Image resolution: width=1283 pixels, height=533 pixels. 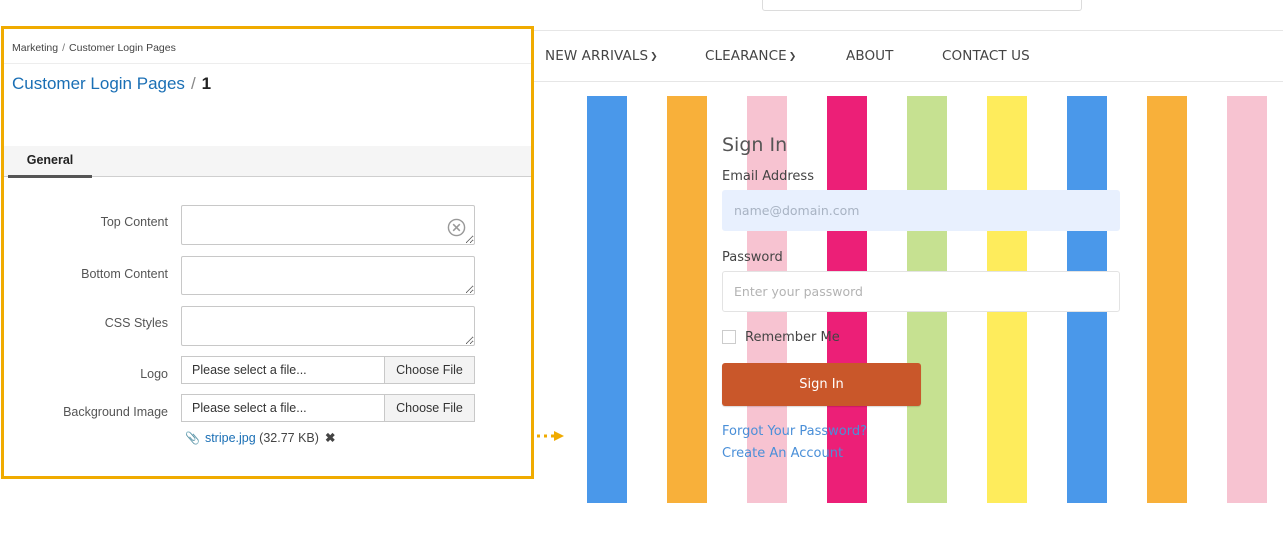 I want to click on clear-icon, so click(x=456, y=227).